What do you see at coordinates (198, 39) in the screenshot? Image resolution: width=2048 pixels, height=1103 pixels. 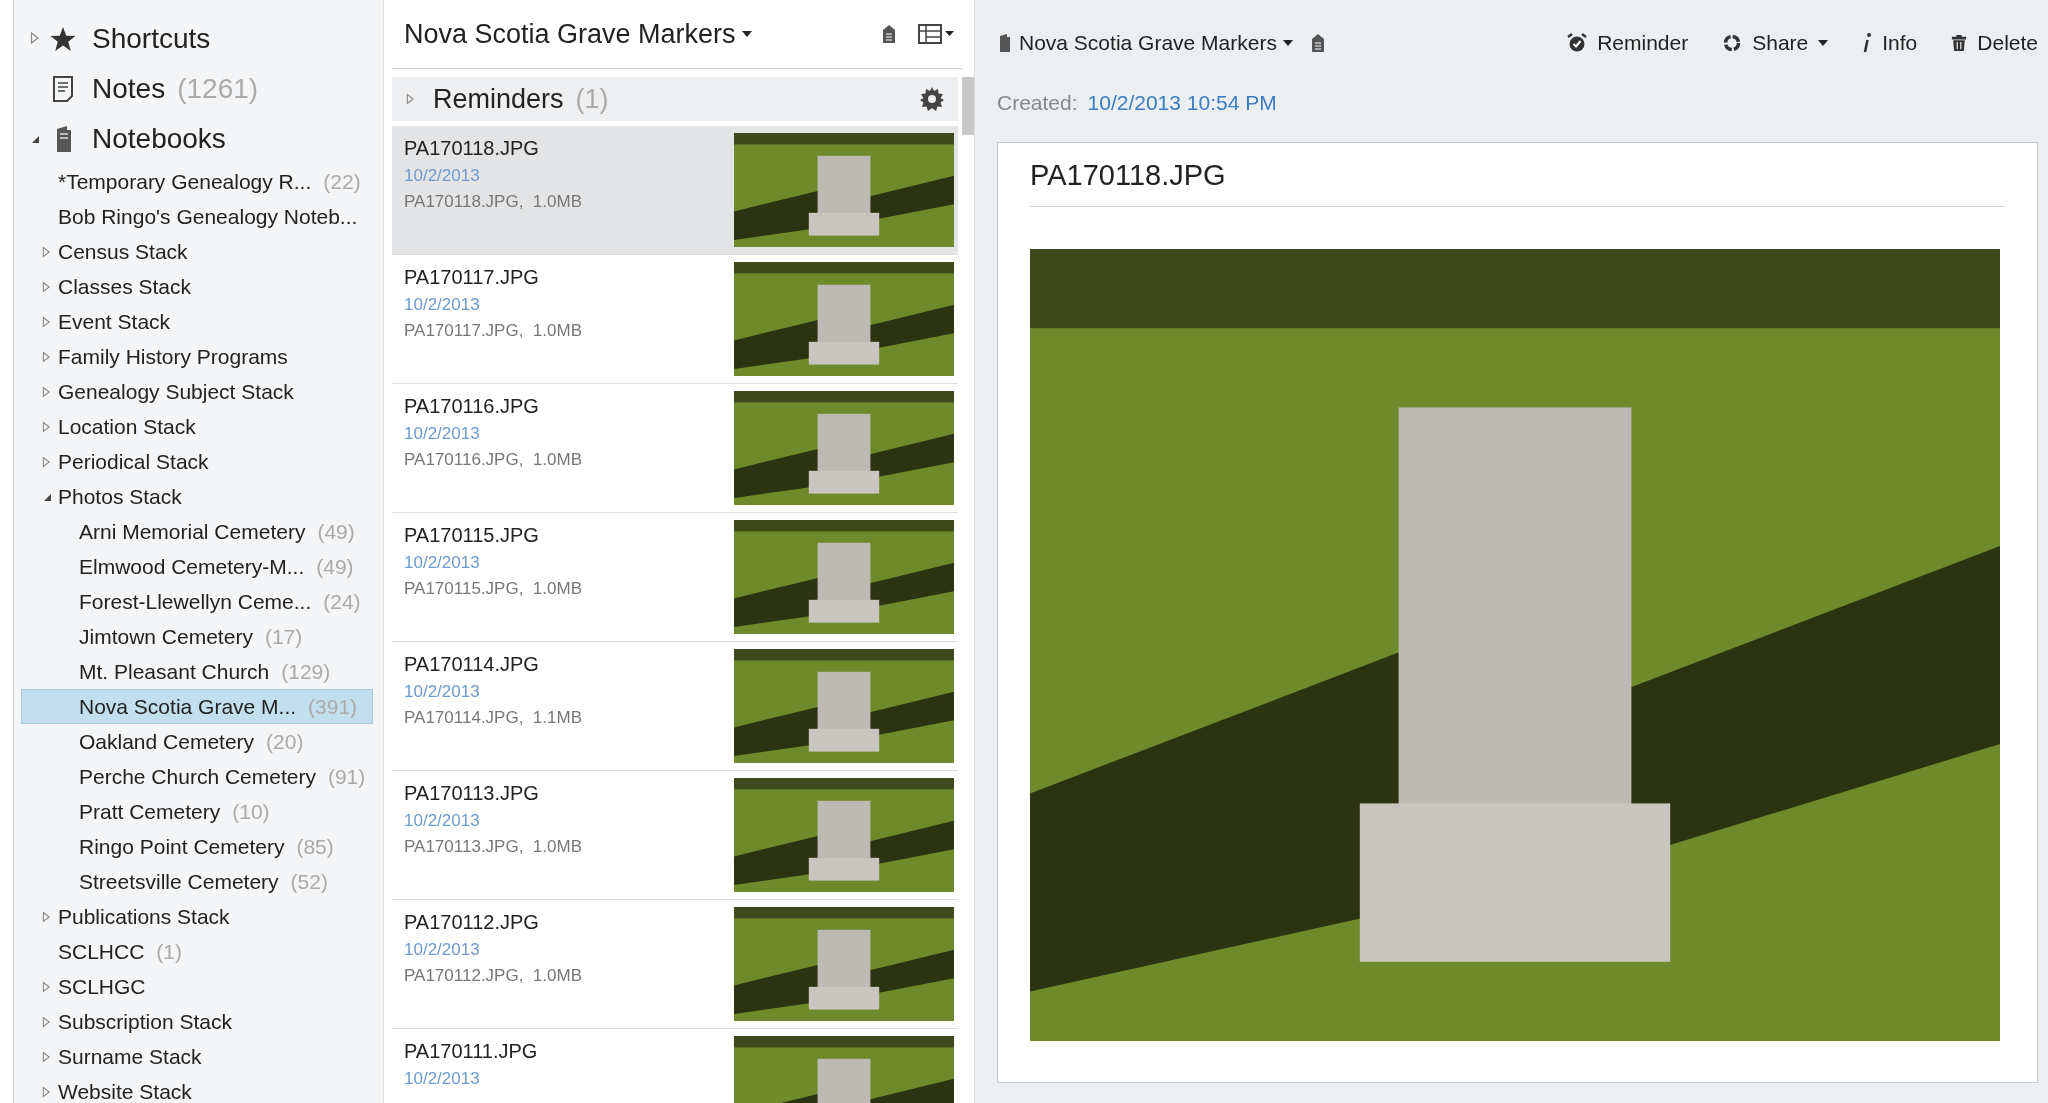 I see `sidebar-item: Shortcuts` at bounding box center [198, 39].